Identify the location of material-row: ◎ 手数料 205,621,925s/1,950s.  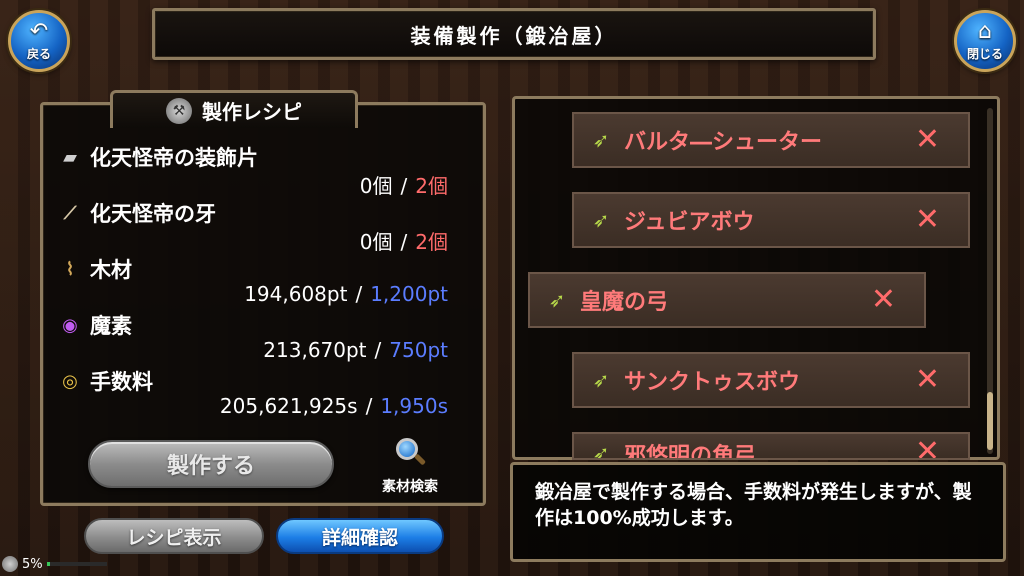
(252, 396).